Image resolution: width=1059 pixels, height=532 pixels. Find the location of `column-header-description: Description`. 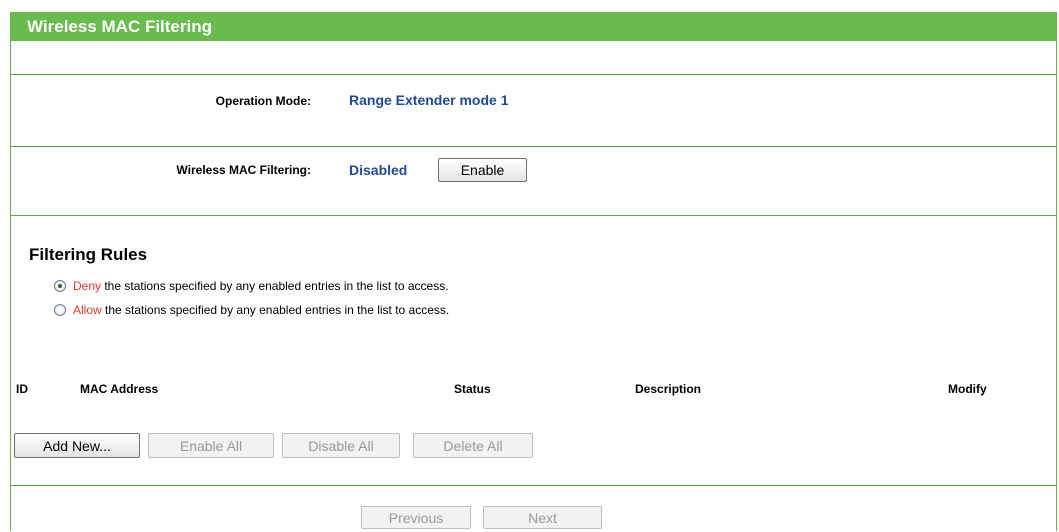

column-header-description: Description is located at coordinates (668, 389).